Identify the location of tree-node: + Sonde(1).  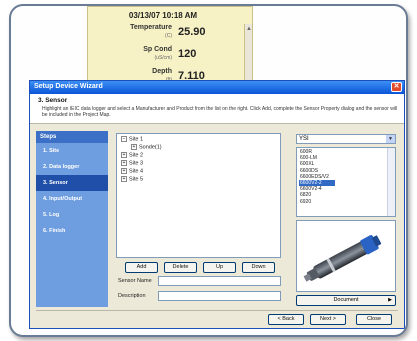
(198, 148).